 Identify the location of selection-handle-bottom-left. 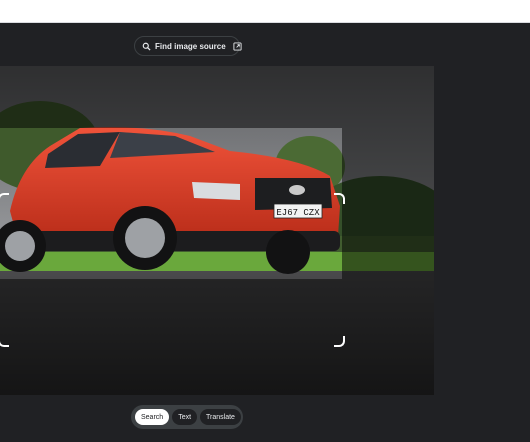
(4, 341).